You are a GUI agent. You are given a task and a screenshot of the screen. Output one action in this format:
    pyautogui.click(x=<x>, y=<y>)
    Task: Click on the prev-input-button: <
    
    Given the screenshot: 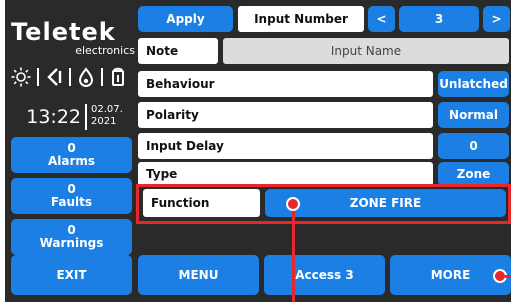 What is the action you would take?
    pyautogui.click(x=381, y=19)
    